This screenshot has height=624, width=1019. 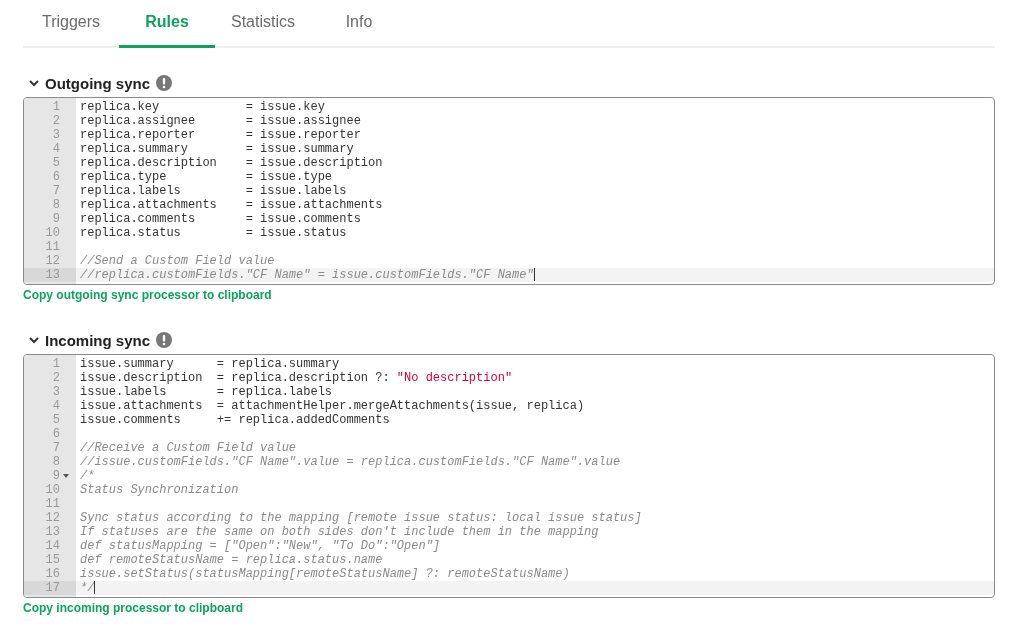 I want to click on code-line: Sync status according to the mapping [remote issue status: local issue status], so click(x=361, y=518).